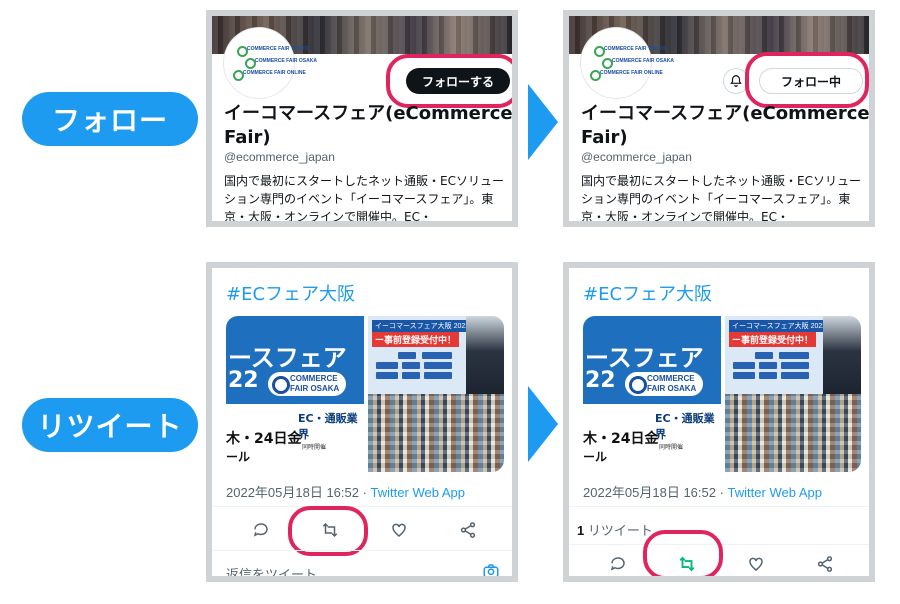 The width and height of the screenshot is (900, 604). I want to click on follow-label: フォロー, so click(110, 119).